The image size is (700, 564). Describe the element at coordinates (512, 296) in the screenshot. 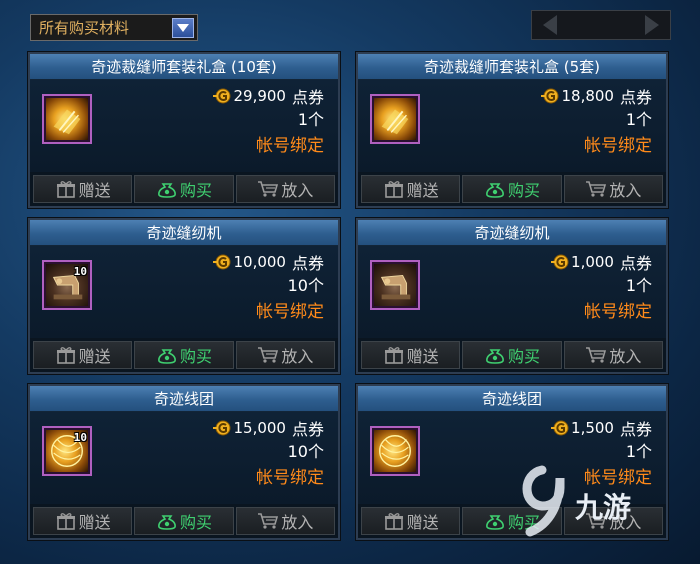

I see `product-card: 奇迹缝纫机 1,000 点券 1个 帐号绑定 赠送 购买 放入` at that location.